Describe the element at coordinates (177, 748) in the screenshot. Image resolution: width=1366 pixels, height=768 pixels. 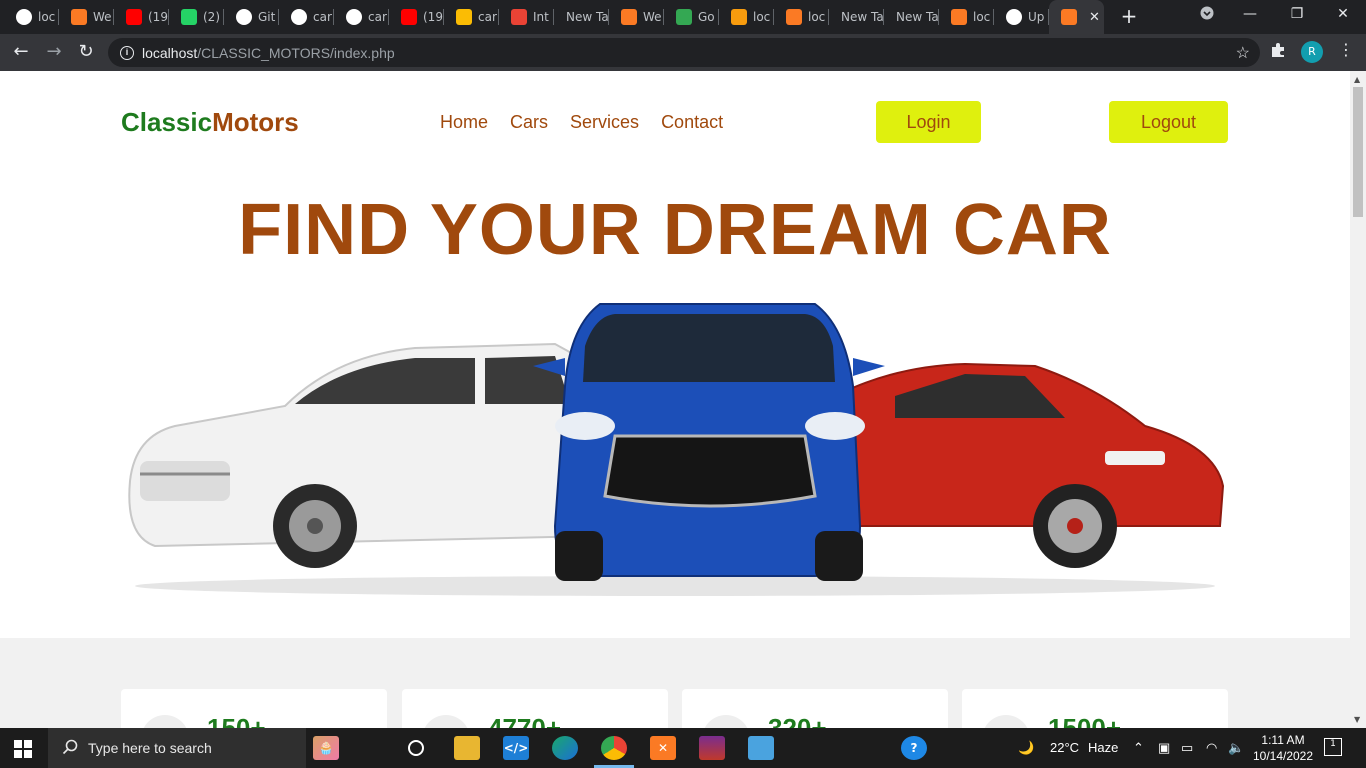
I see `taskbar-search-box: Type here to search` at that location.